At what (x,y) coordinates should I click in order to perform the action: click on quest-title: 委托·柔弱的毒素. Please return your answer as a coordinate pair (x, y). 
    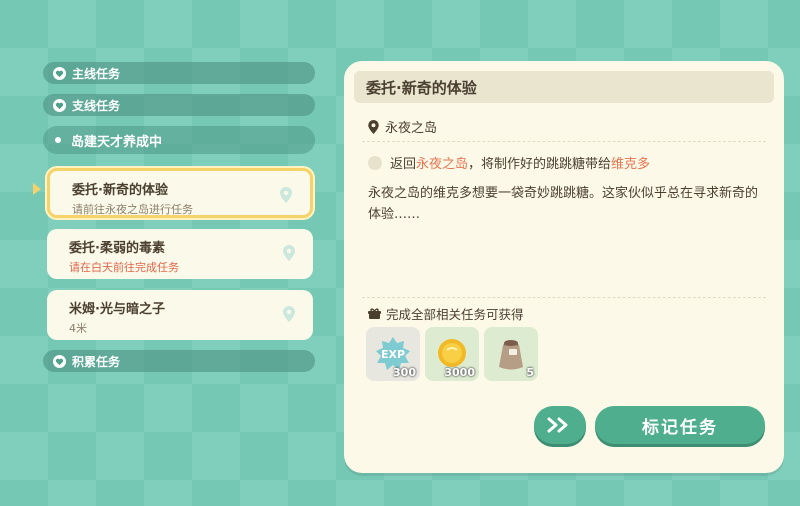
    Looking at the image, I should click on (117, 248).